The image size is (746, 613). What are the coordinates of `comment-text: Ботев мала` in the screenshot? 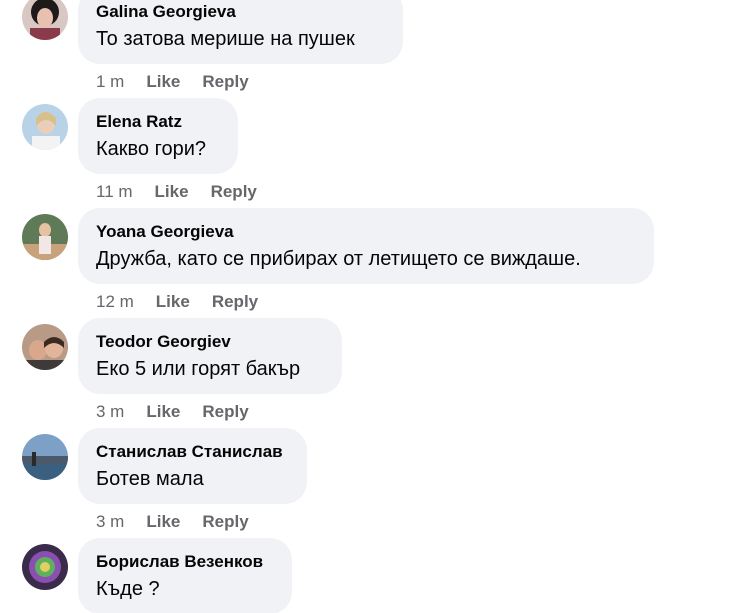 It's located at (150, 479).